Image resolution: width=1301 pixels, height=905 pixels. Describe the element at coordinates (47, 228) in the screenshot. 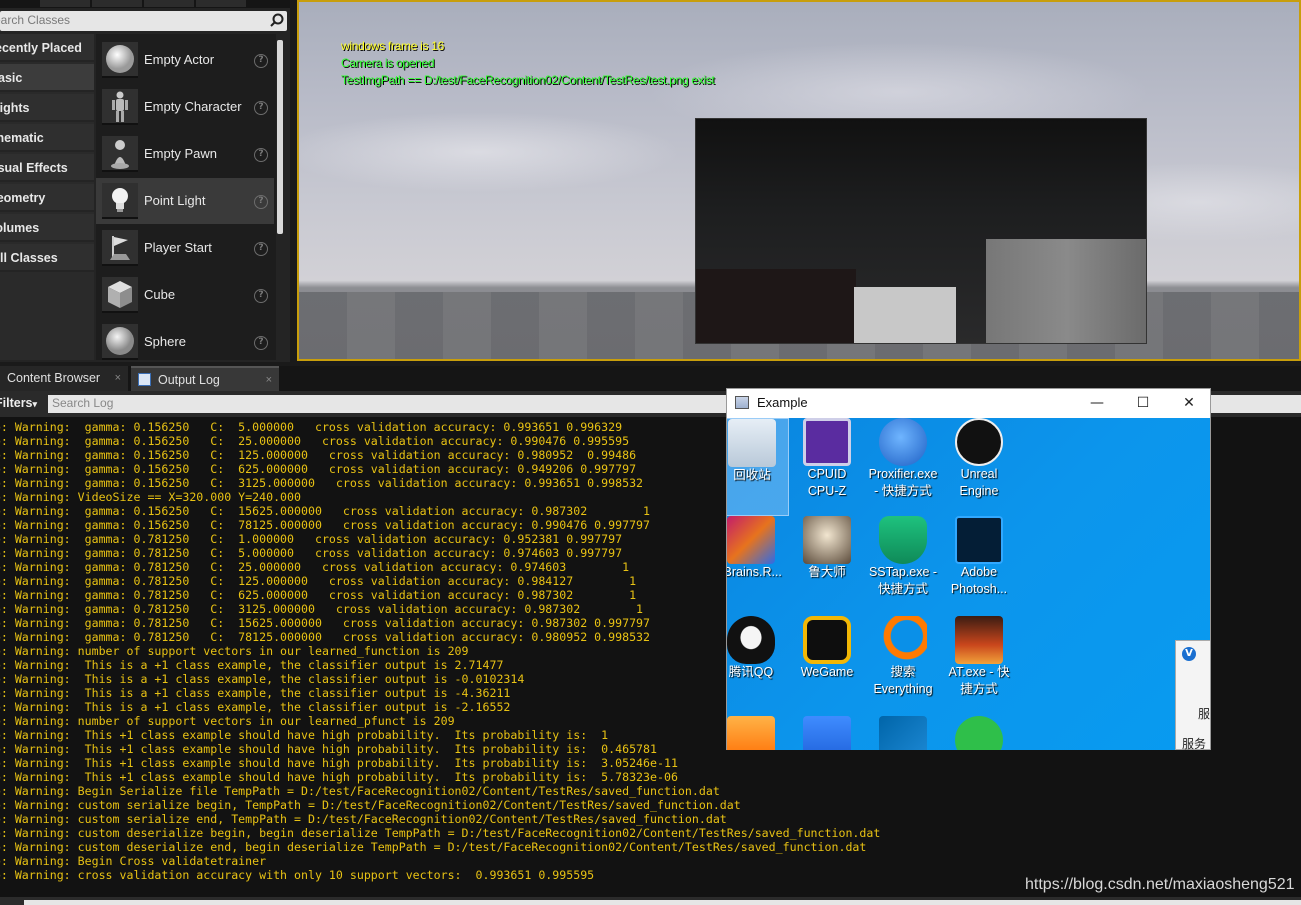

I see `category-volumes: Volumes` at that location.